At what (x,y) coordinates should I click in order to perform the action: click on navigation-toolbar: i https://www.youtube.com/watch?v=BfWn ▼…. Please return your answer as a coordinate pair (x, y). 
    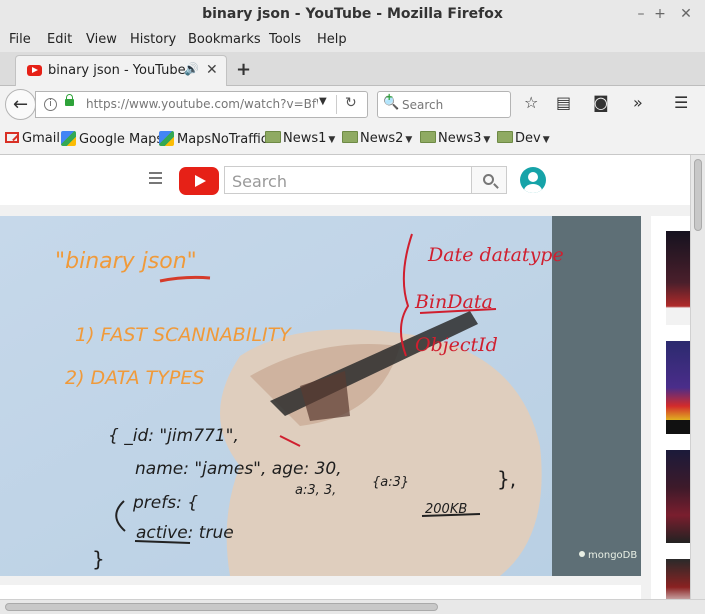
    Looking at the image, I should click on (352, 105).